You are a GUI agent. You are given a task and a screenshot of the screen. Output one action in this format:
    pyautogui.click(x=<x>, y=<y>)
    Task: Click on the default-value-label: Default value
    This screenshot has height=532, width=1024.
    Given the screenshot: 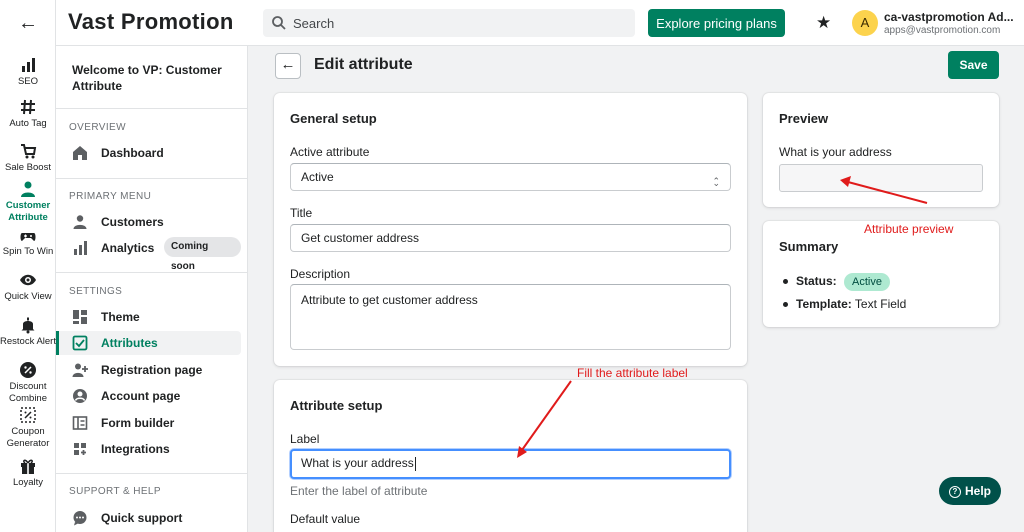 What is the action you would take?
    pyautogui.click(x=325, y=519)
    